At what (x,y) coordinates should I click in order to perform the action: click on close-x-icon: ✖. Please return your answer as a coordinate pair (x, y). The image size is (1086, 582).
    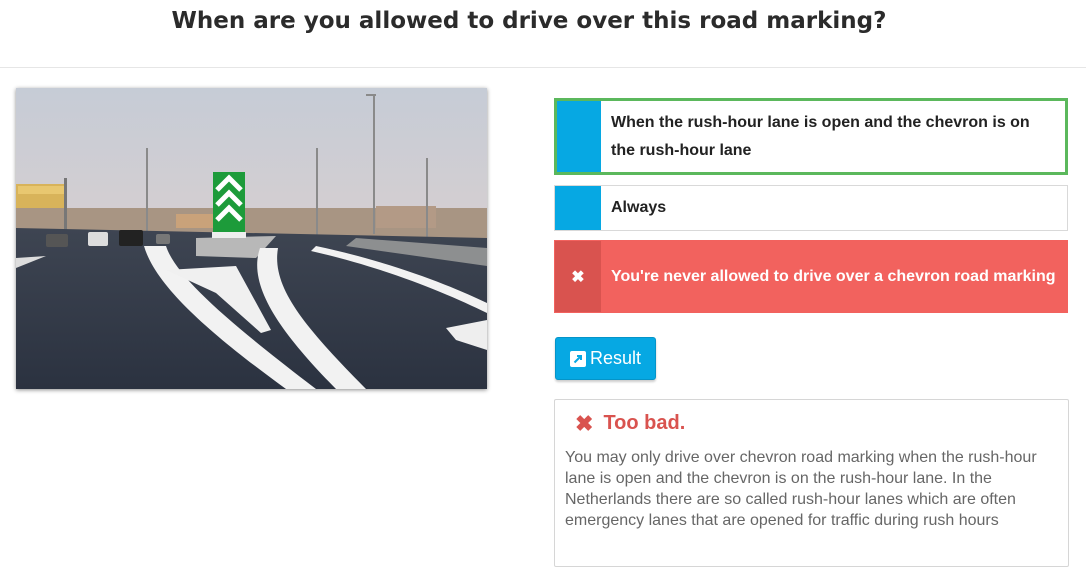
    Looking at the image, I should click on (584, 423).